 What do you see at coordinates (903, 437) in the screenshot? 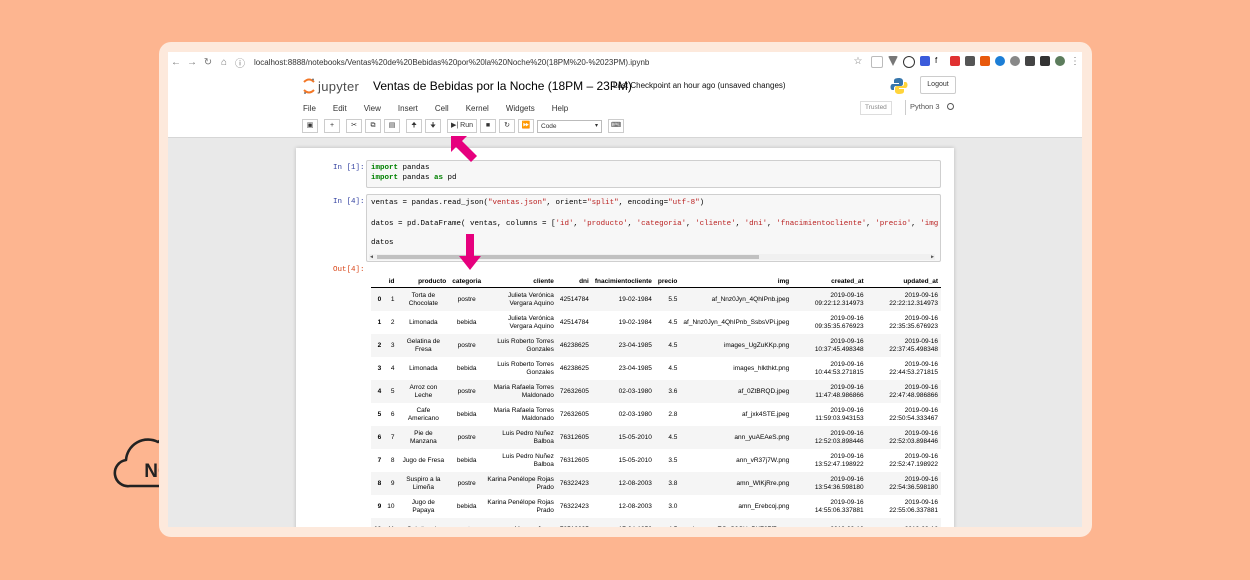
I see `table-cell: 2019-09-16 22:52:03.898446` at bounding box center [903, 437].